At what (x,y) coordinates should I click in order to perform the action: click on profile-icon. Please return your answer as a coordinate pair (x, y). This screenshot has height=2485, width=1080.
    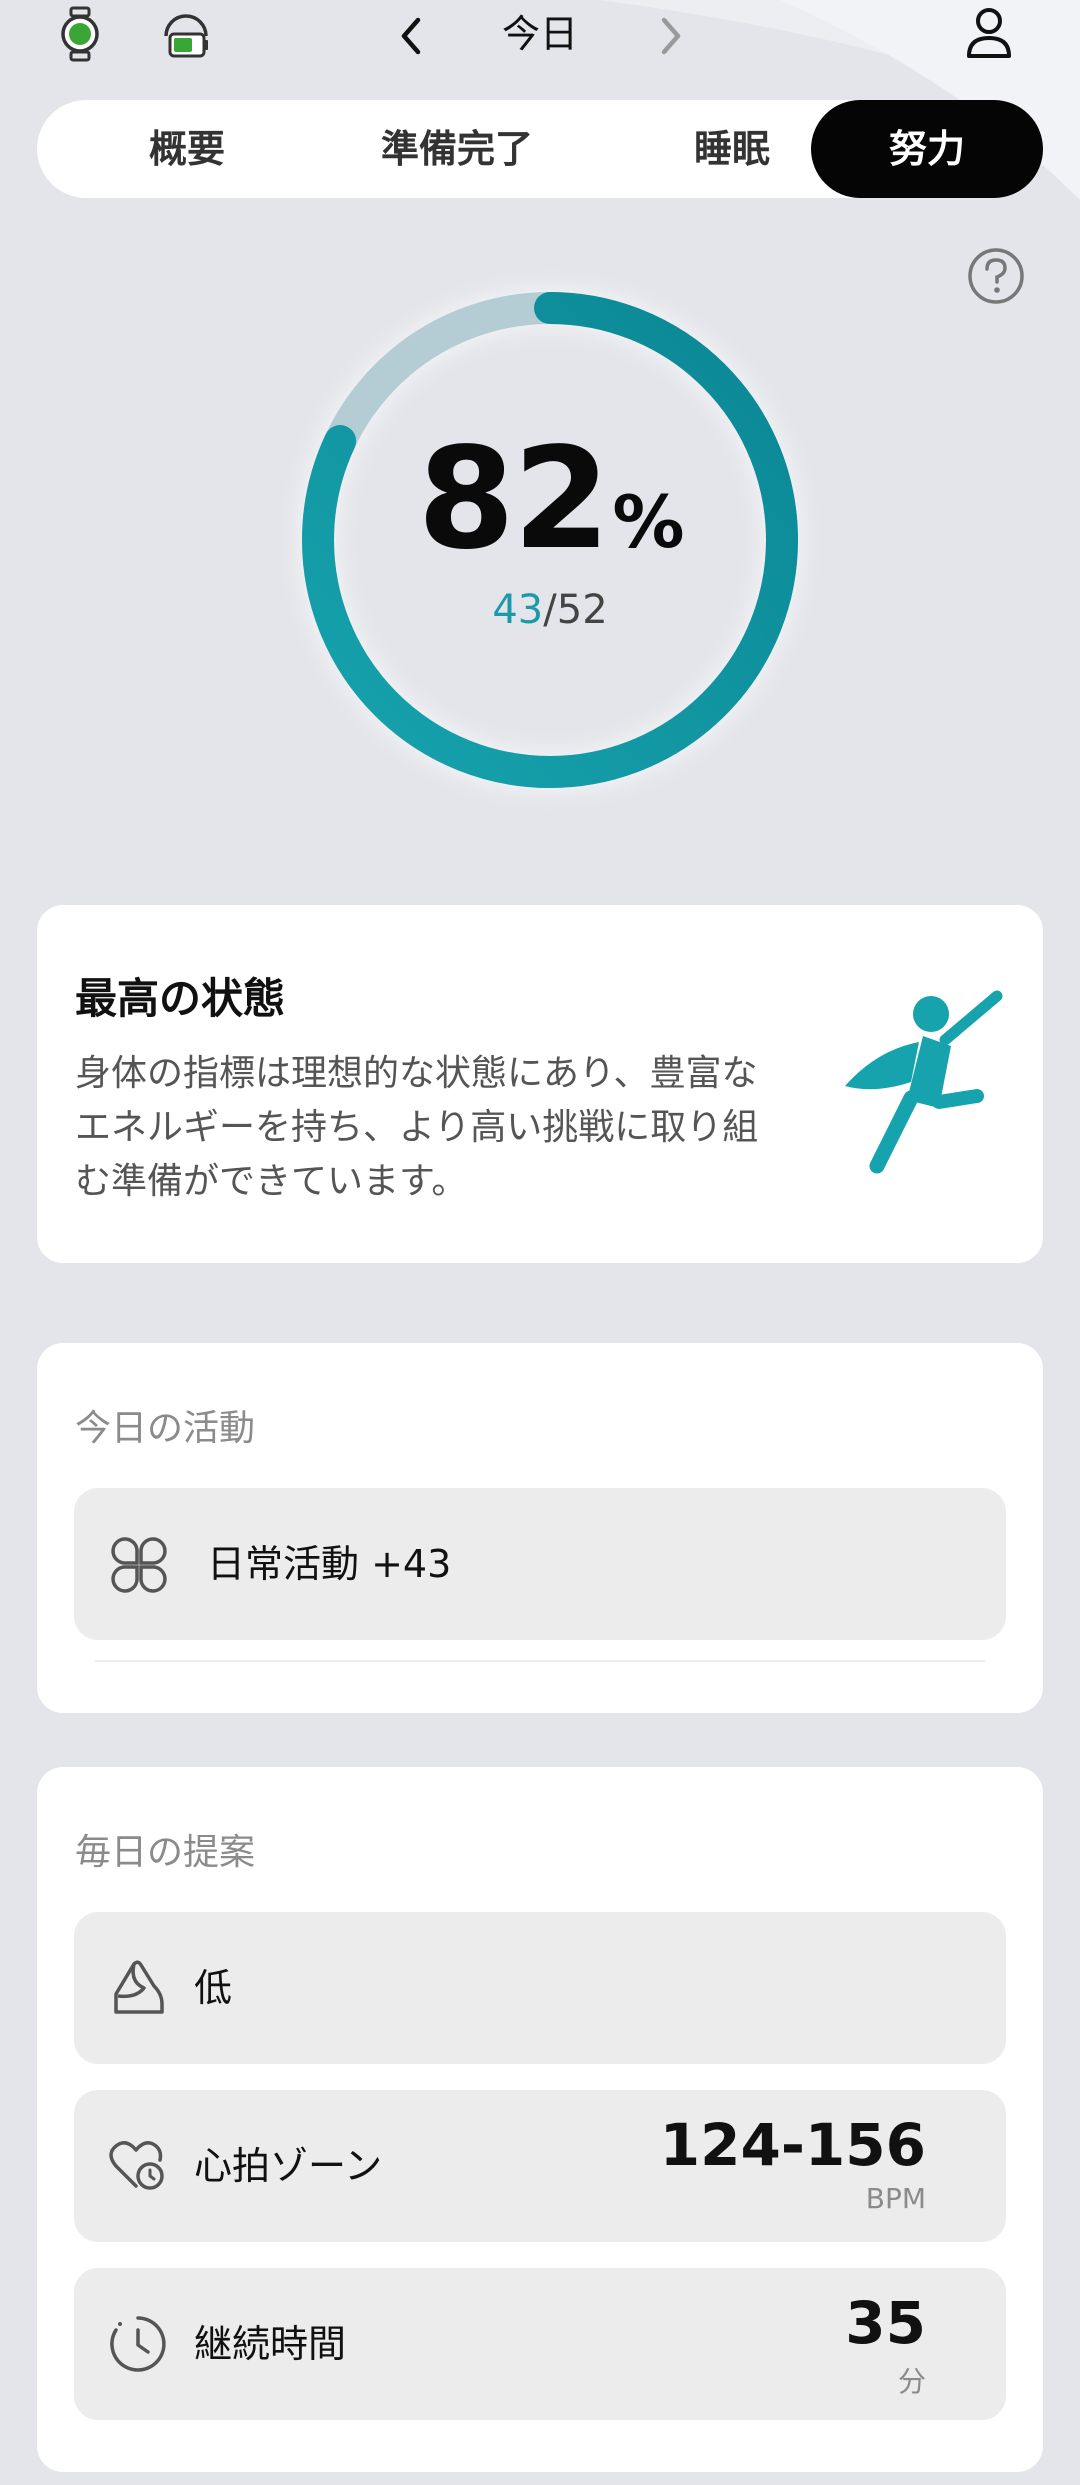
    Looking at the image, I should click on (989, 33).